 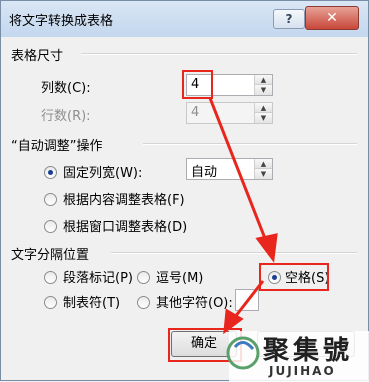 I want to click on arrow-to-space-line, so click(x=238, y=169).